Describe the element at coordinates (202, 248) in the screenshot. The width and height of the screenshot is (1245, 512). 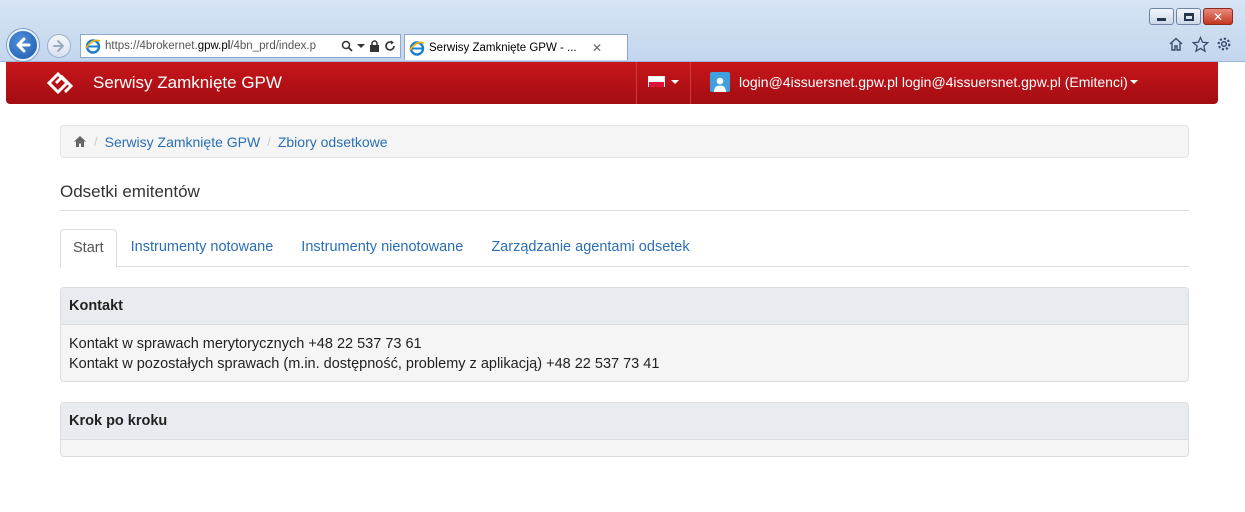
I see `tab-instrumenty-notowane: Instrumenty notowane` at that location.